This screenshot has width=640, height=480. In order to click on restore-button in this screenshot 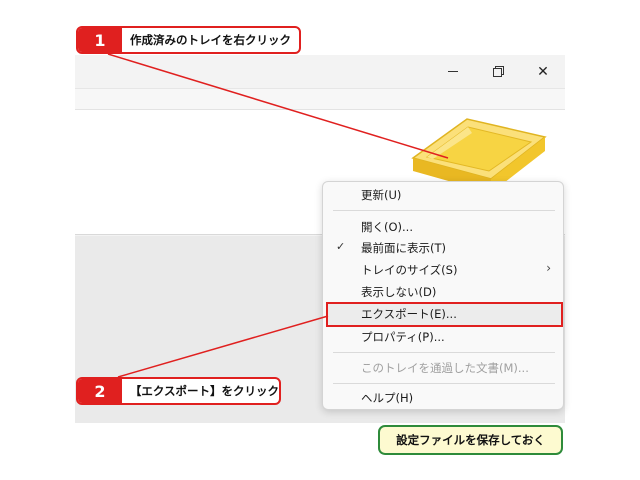, I will do `click(498, 71)`.